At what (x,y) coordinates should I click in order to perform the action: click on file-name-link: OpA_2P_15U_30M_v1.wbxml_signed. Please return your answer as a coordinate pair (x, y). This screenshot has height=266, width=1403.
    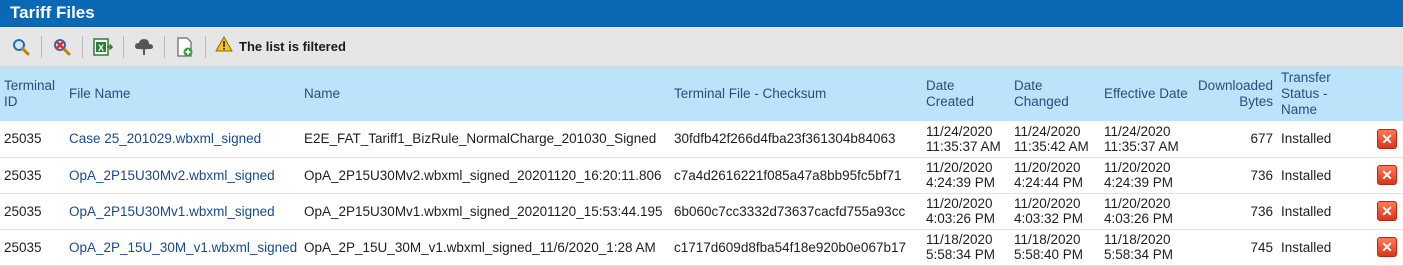
    Looking at the image, I should click on (182, 247).